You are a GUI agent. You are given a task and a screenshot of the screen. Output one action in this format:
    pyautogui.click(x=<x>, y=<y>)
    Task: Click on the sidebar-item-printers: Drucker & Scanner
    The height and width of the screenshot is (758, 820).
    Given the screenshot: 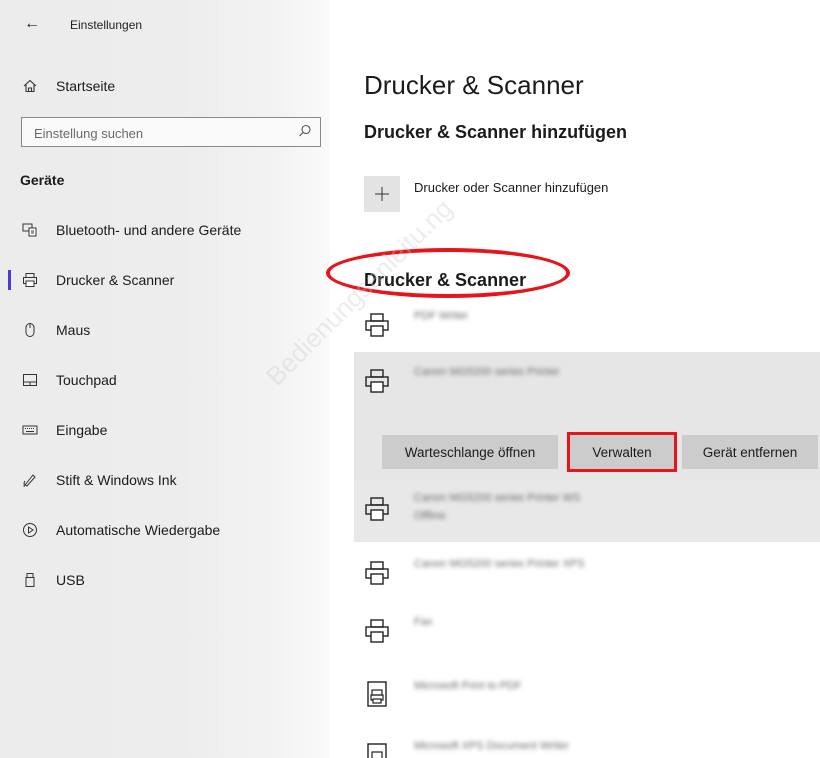 What is the action you would take?
    pyautogui.click(x=165, y=280)
    